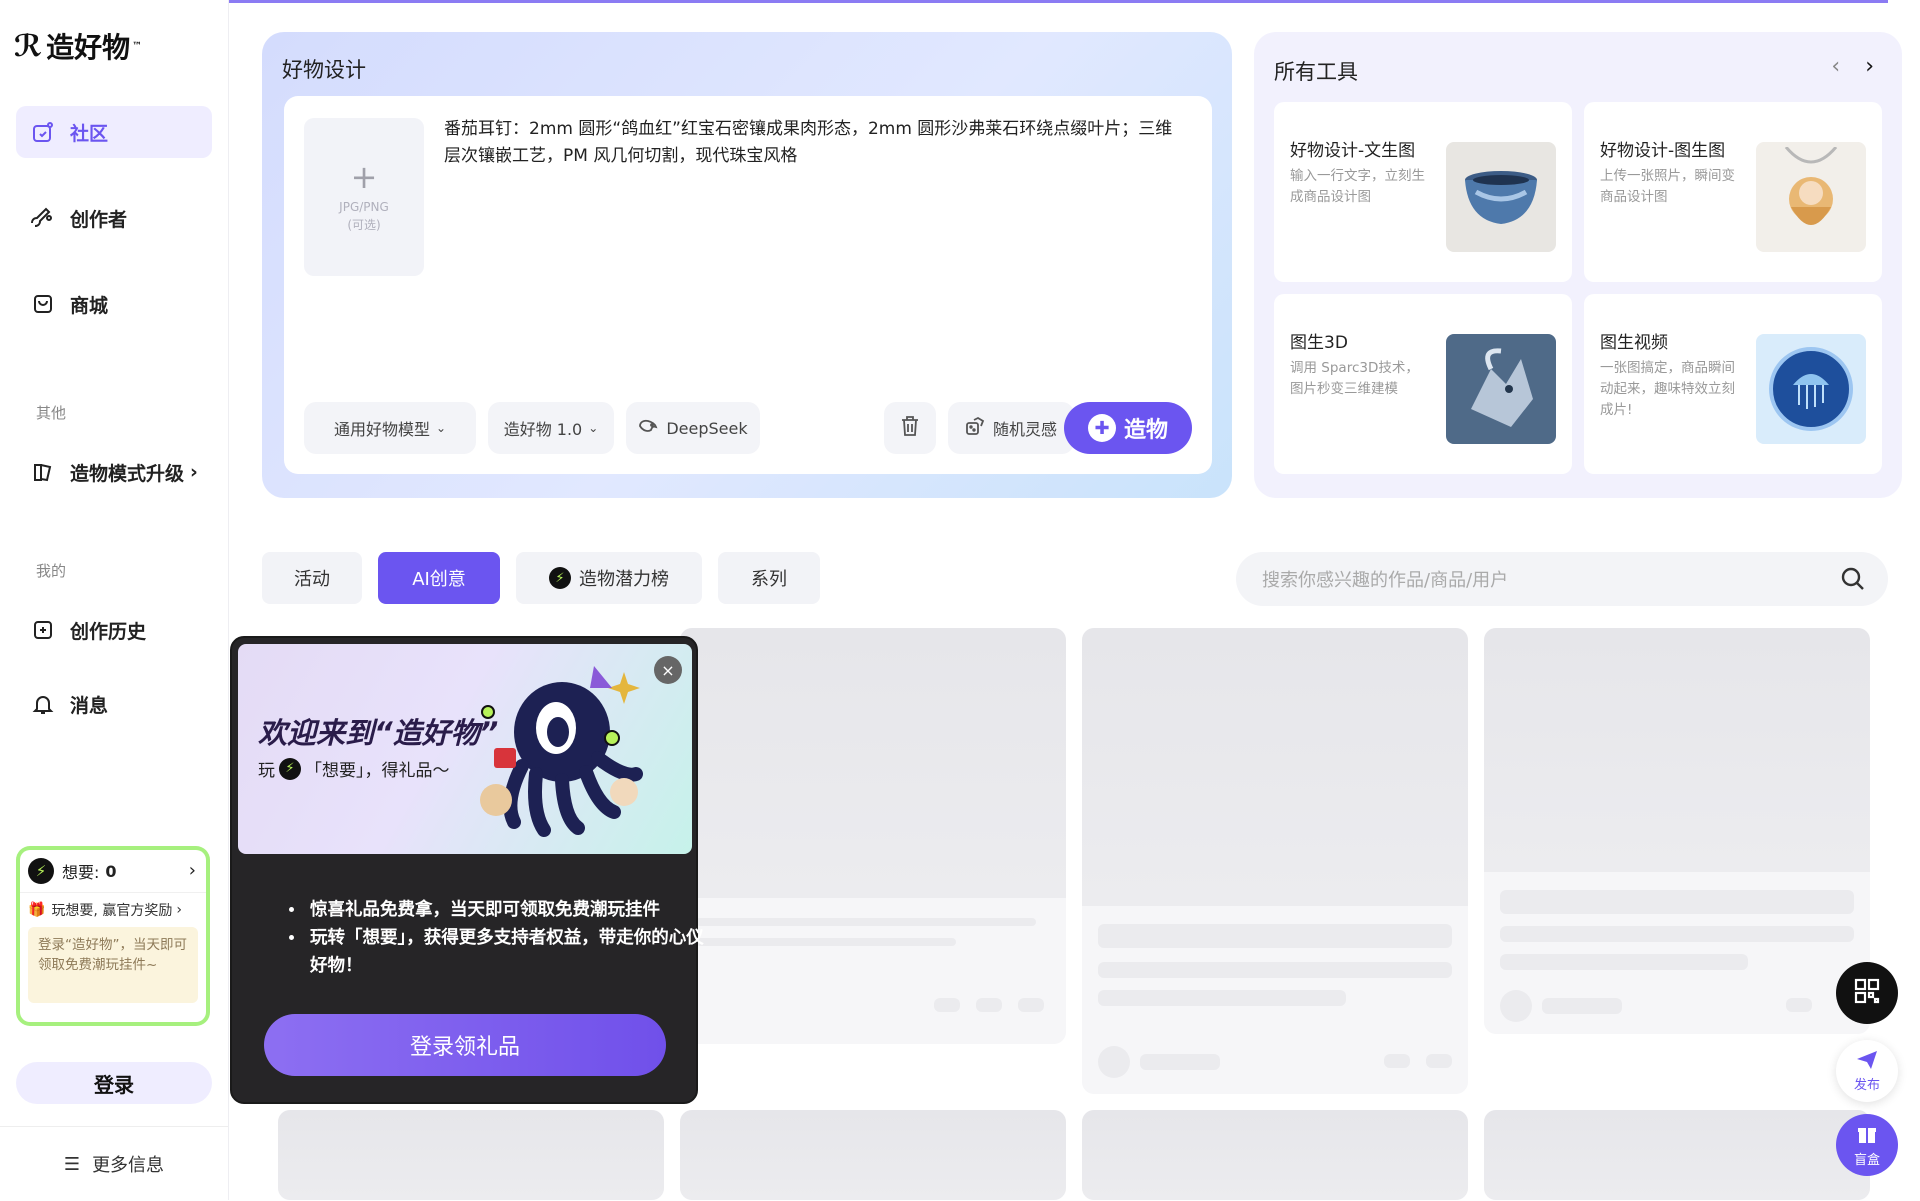  I want to click on sidebar-item-upgrade: 造物模式升级 ›, so click(114, 472).